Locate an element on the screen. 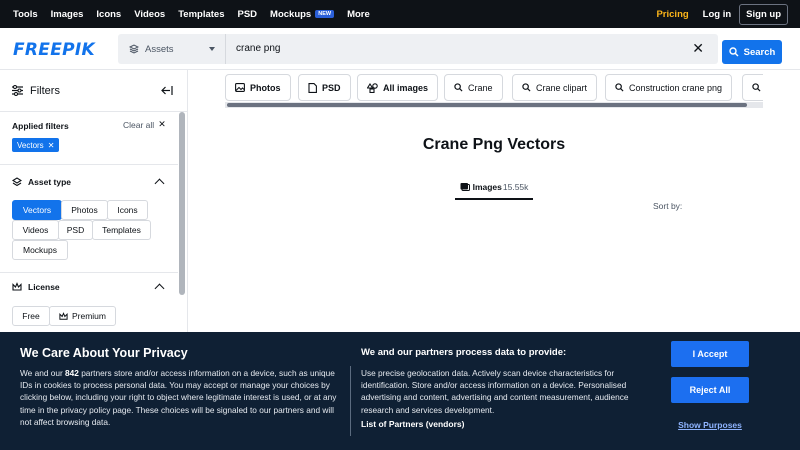 The height and width of the screenshot is (450, 800). license-premium: Premium is located at coordinates (82, 316).